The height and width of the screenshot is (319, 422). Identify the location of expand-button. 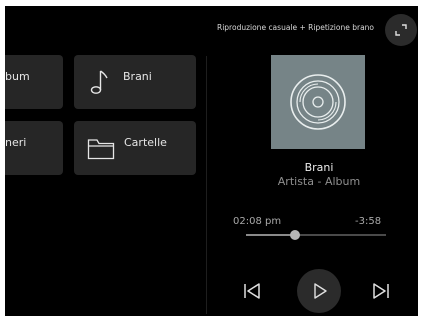
(401, 30).